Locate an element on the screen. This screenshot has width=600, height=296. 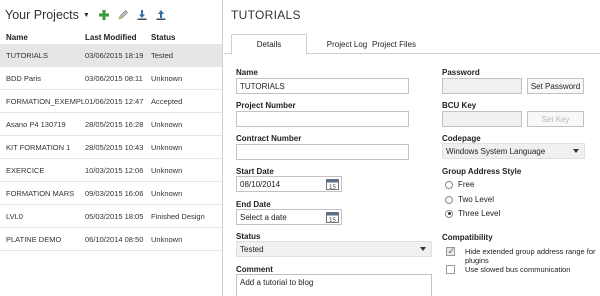
row-modified: 28/05/2015 10:43 is located at coordinates (114, 147).